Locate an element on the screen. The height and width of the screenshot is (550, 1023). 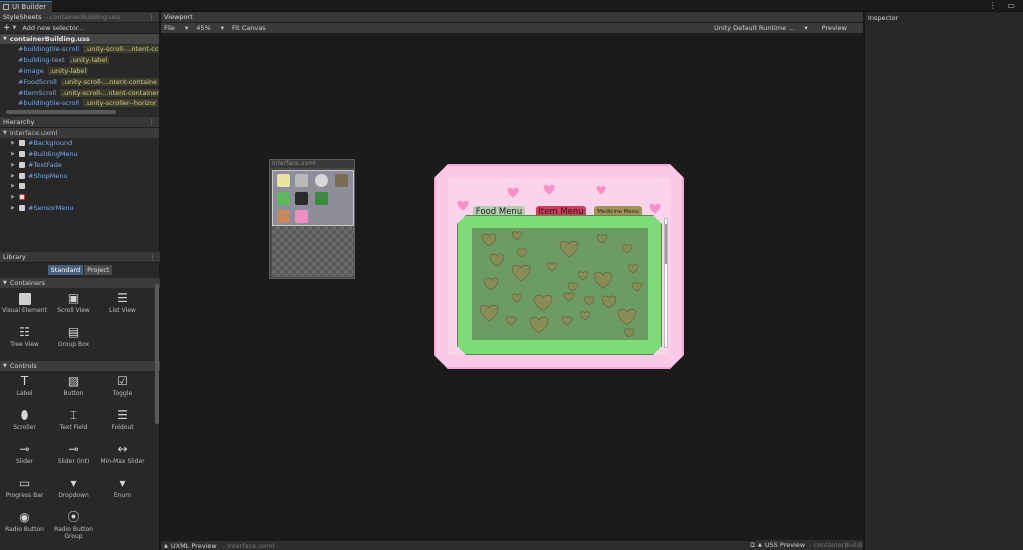
tab-project: Project is located at coordinates (98, 270).